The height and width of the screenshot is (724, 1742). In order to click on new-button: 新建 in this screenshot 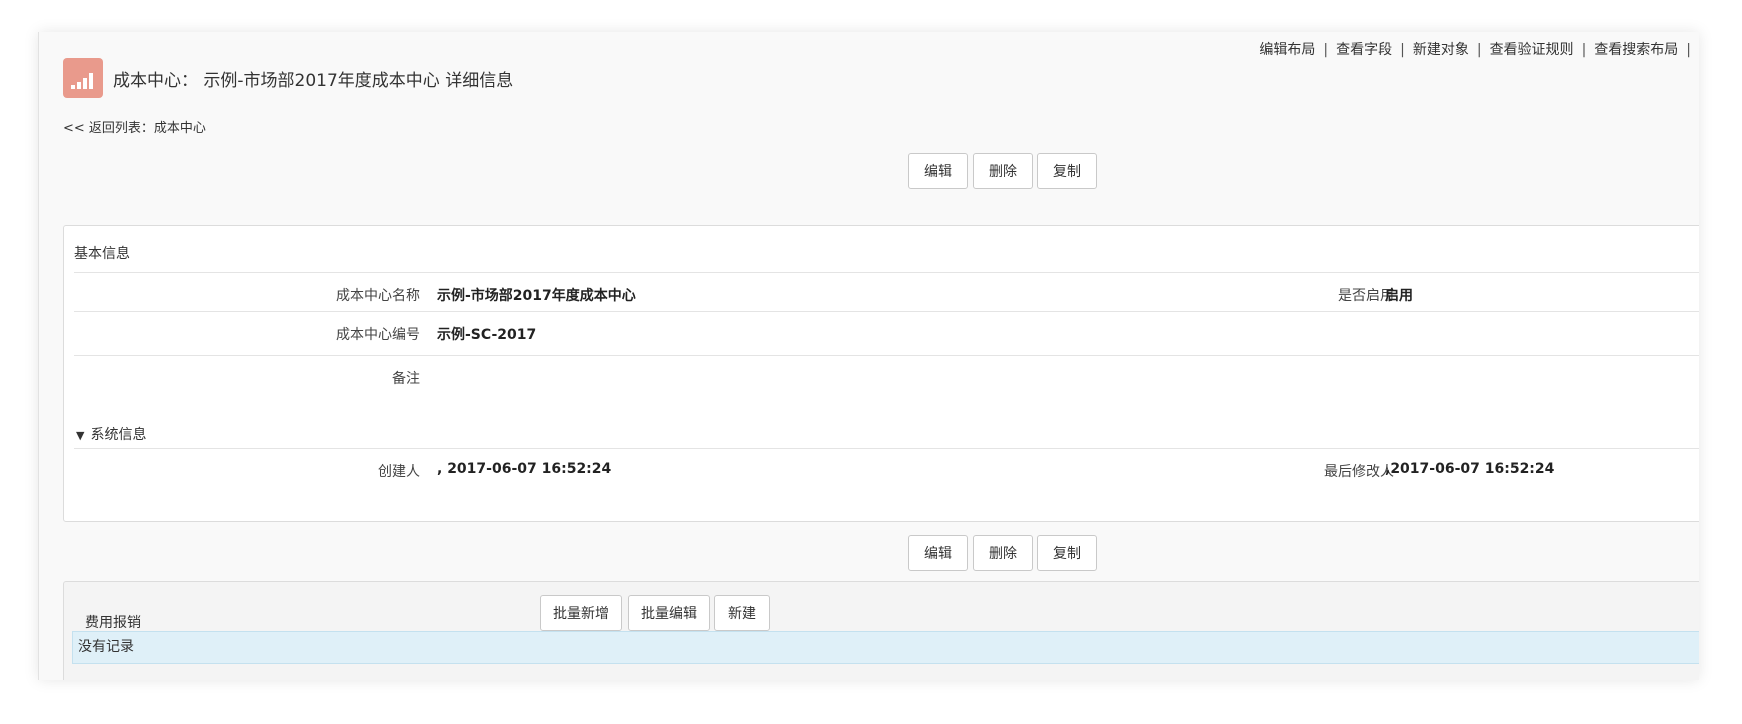, I will do `click(742, 613)`.